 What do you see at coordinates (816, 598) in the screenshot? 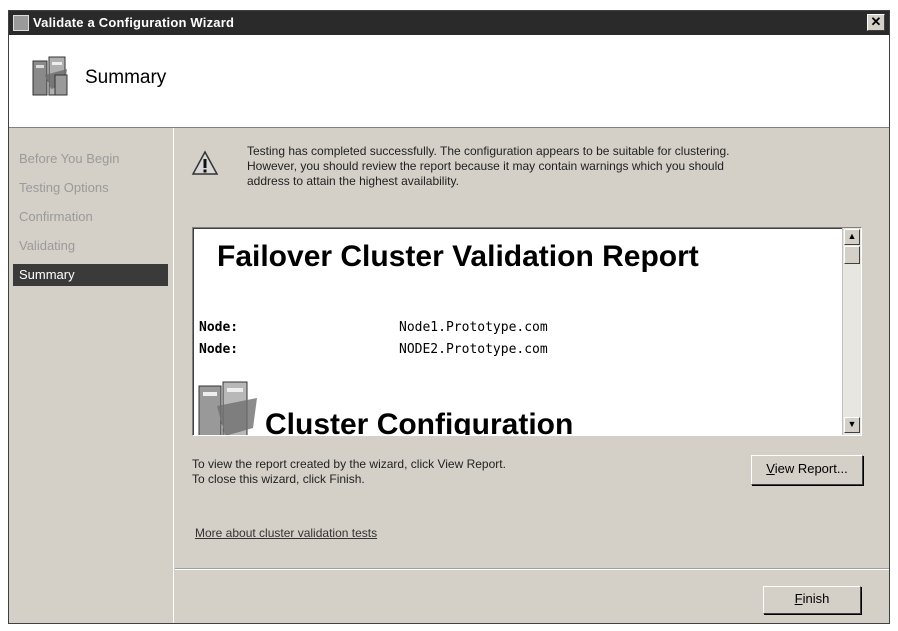
I see `finish-label: inish` at bounding box center [816, 598].